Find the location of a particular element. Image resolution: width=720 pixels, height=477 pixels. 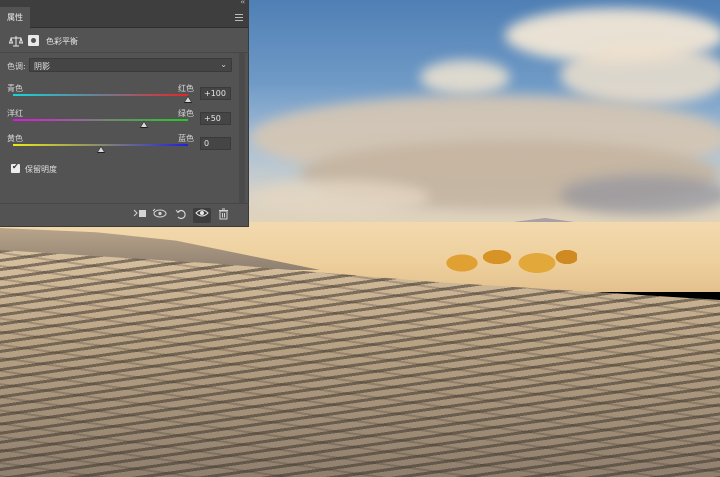

cyan-label: 青色 is located at coordinates (15, 88).